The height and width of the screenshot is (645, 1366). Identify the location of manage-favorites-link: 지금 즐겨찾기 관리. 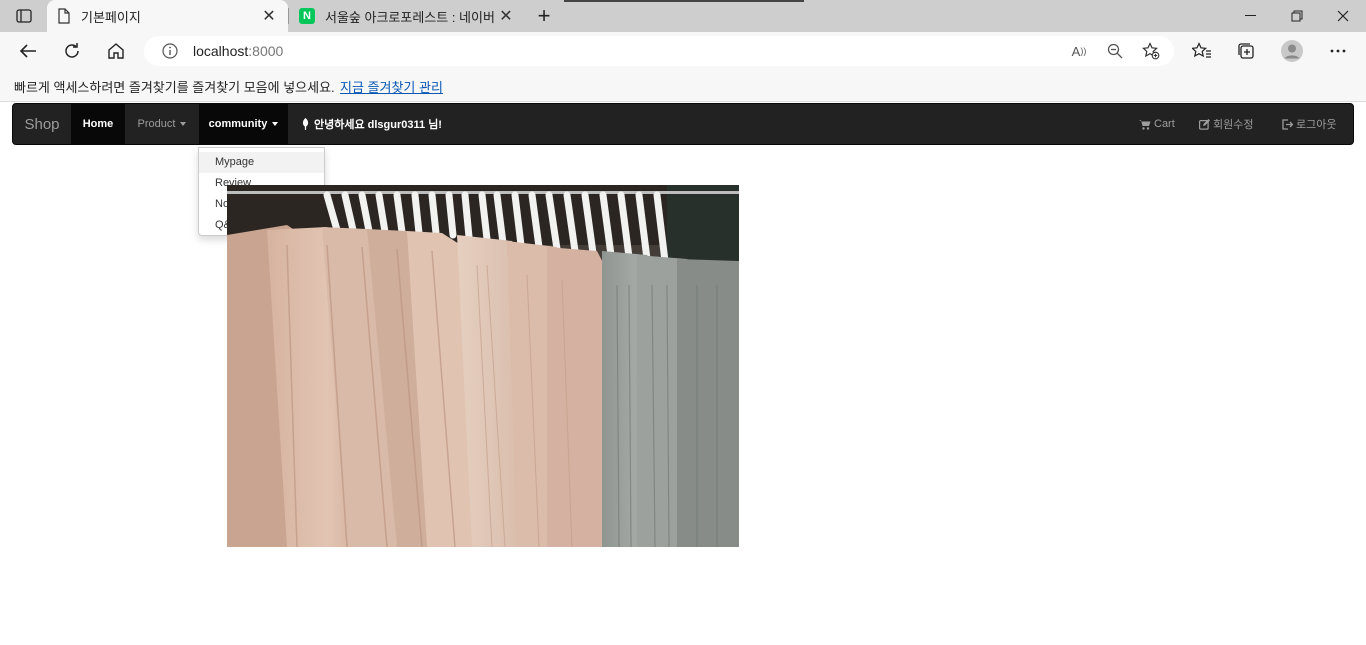
(391, 86).